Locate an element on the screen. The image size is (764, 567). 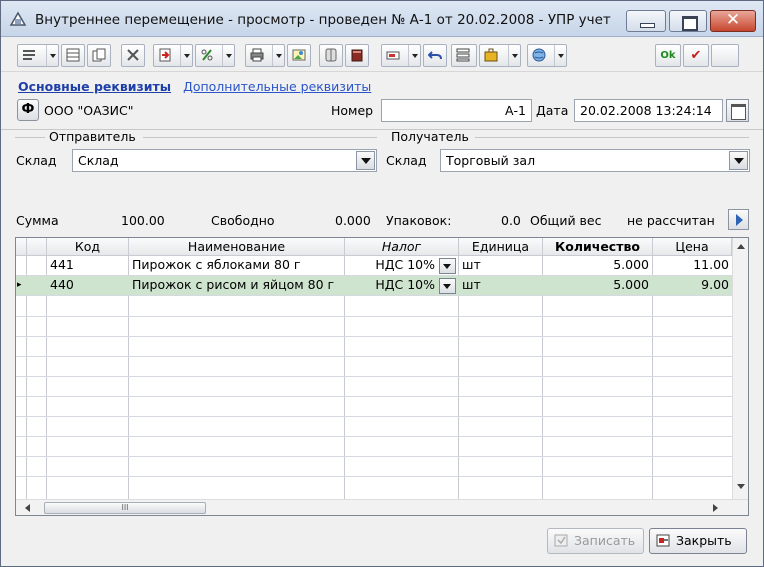
cell-code: 440 is located at coordinates (62, 284).